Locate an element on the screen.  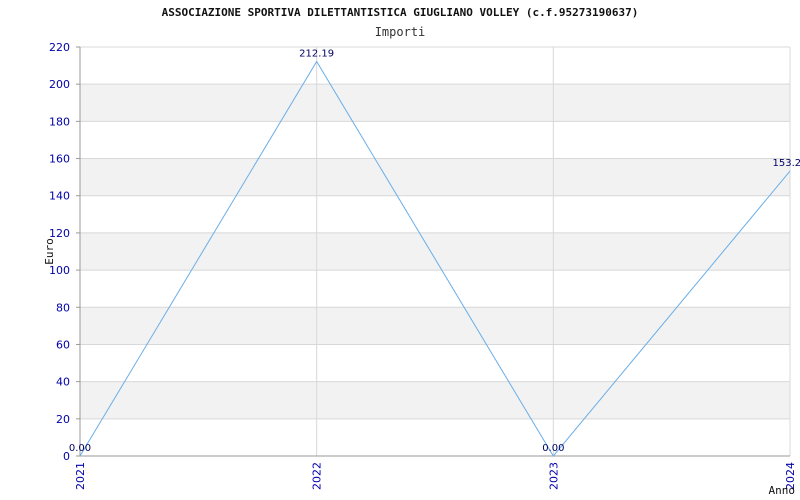
y-axis-label: Euro is located at coordinates (49, 251).